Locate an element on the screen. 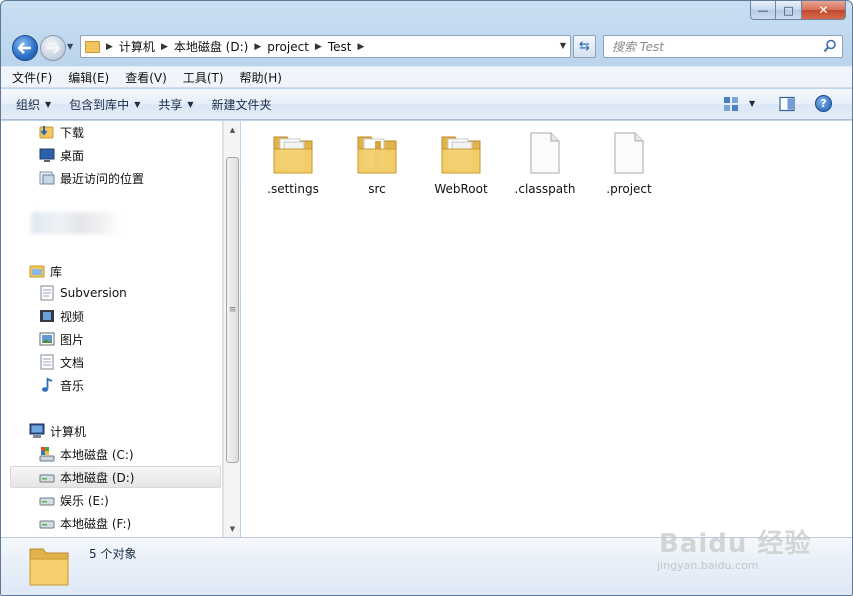 The height and width of the screenshot is (596, 853). forward-arrow-icon is located at coordinates (53, 48).